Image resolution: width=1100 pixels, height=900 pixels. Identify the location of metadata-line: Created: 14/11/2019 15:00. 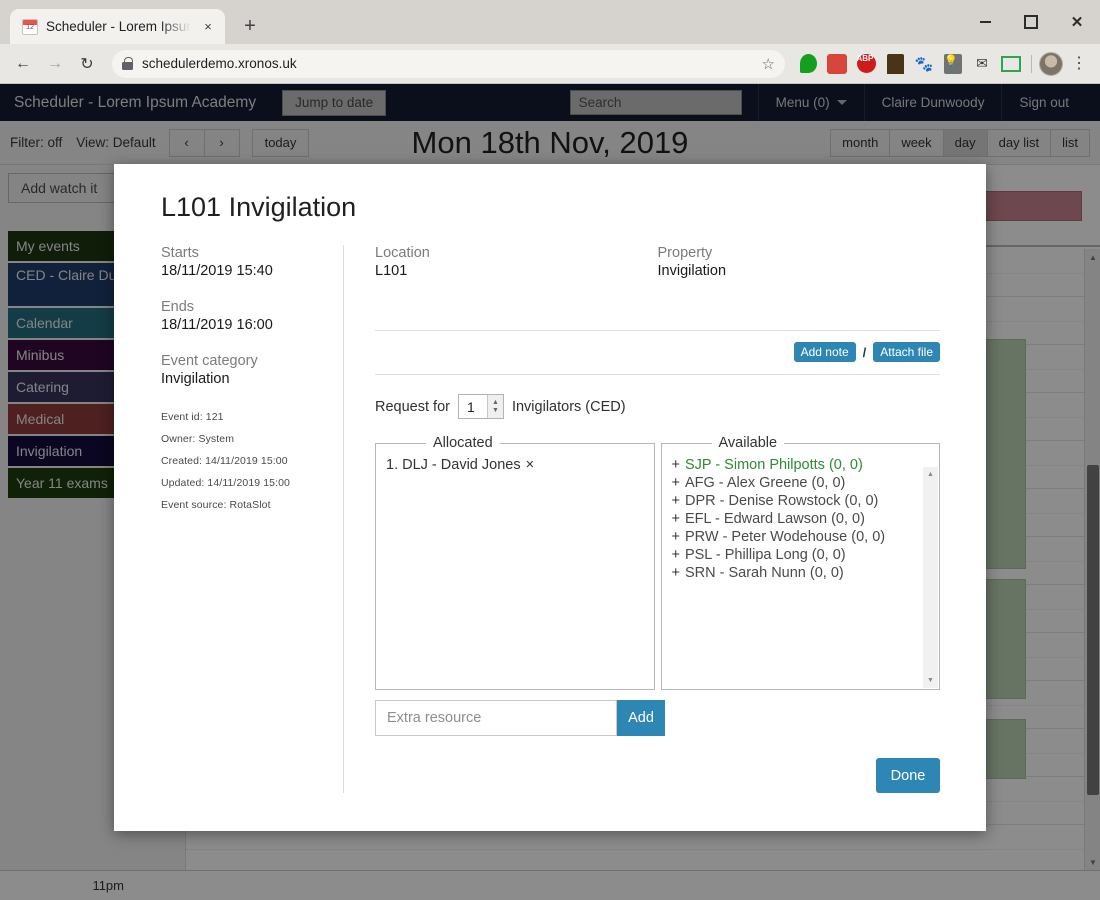
(224, 461).